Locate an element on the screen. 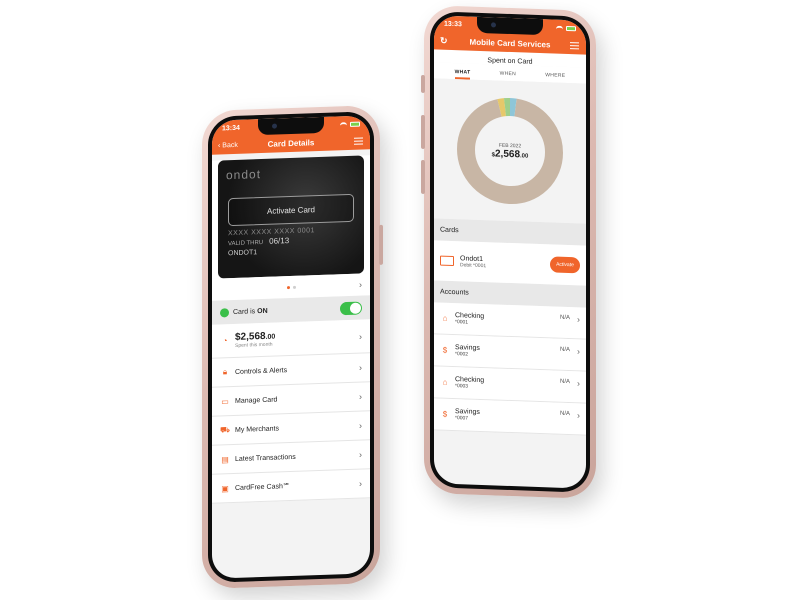 Image resolution: width=800 pixels, height=600 pixels. card-on-toggle is located at coordinates (351, 308).